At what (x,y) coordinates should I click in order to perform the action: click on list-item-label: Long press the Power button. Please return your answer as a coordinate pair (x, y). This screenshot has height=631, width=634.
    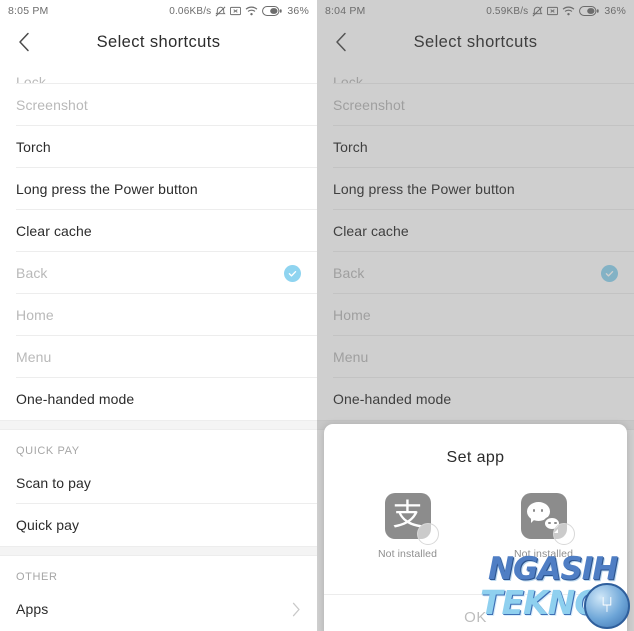
    Looking at the image, I should click on (107, 189).